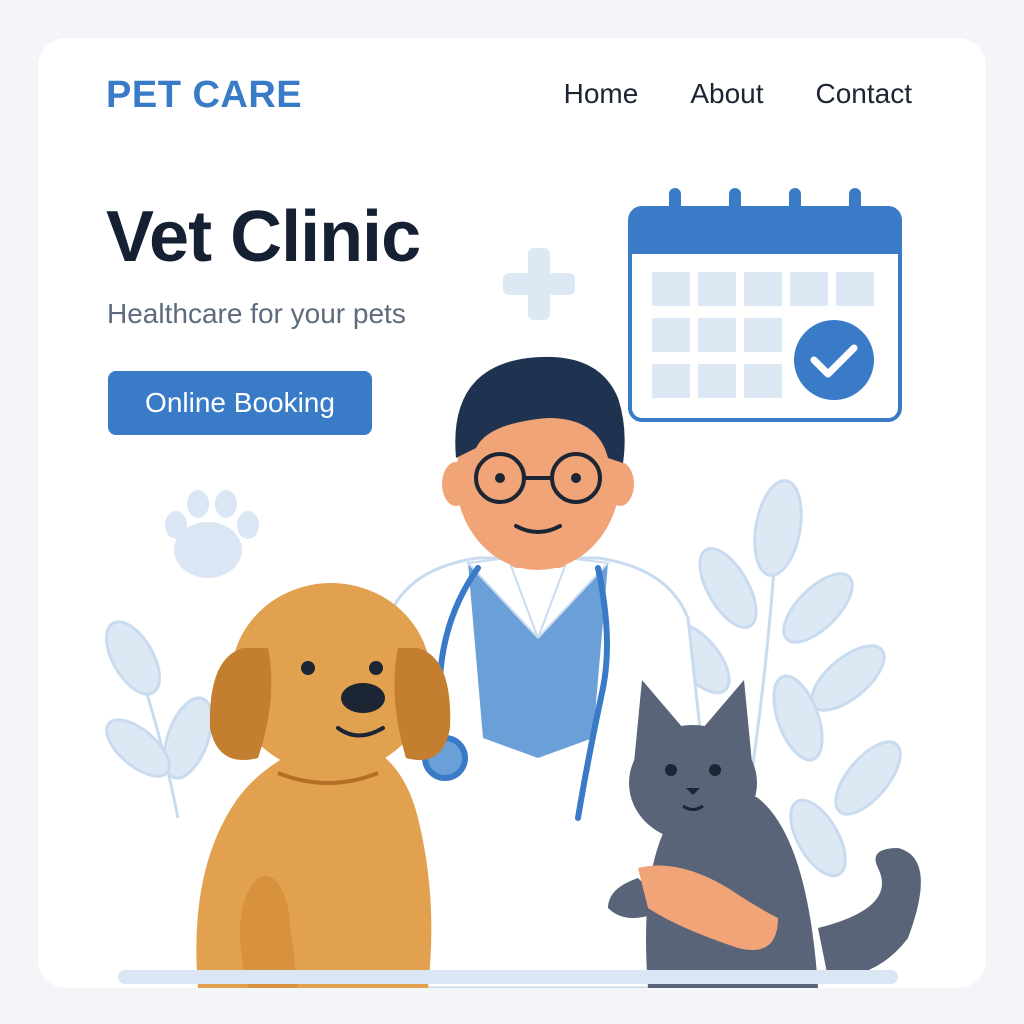  What do you see at coordinates (212, 534) in the screenshot?
I see `paw-print-icon` at bounding box center [212, 534].